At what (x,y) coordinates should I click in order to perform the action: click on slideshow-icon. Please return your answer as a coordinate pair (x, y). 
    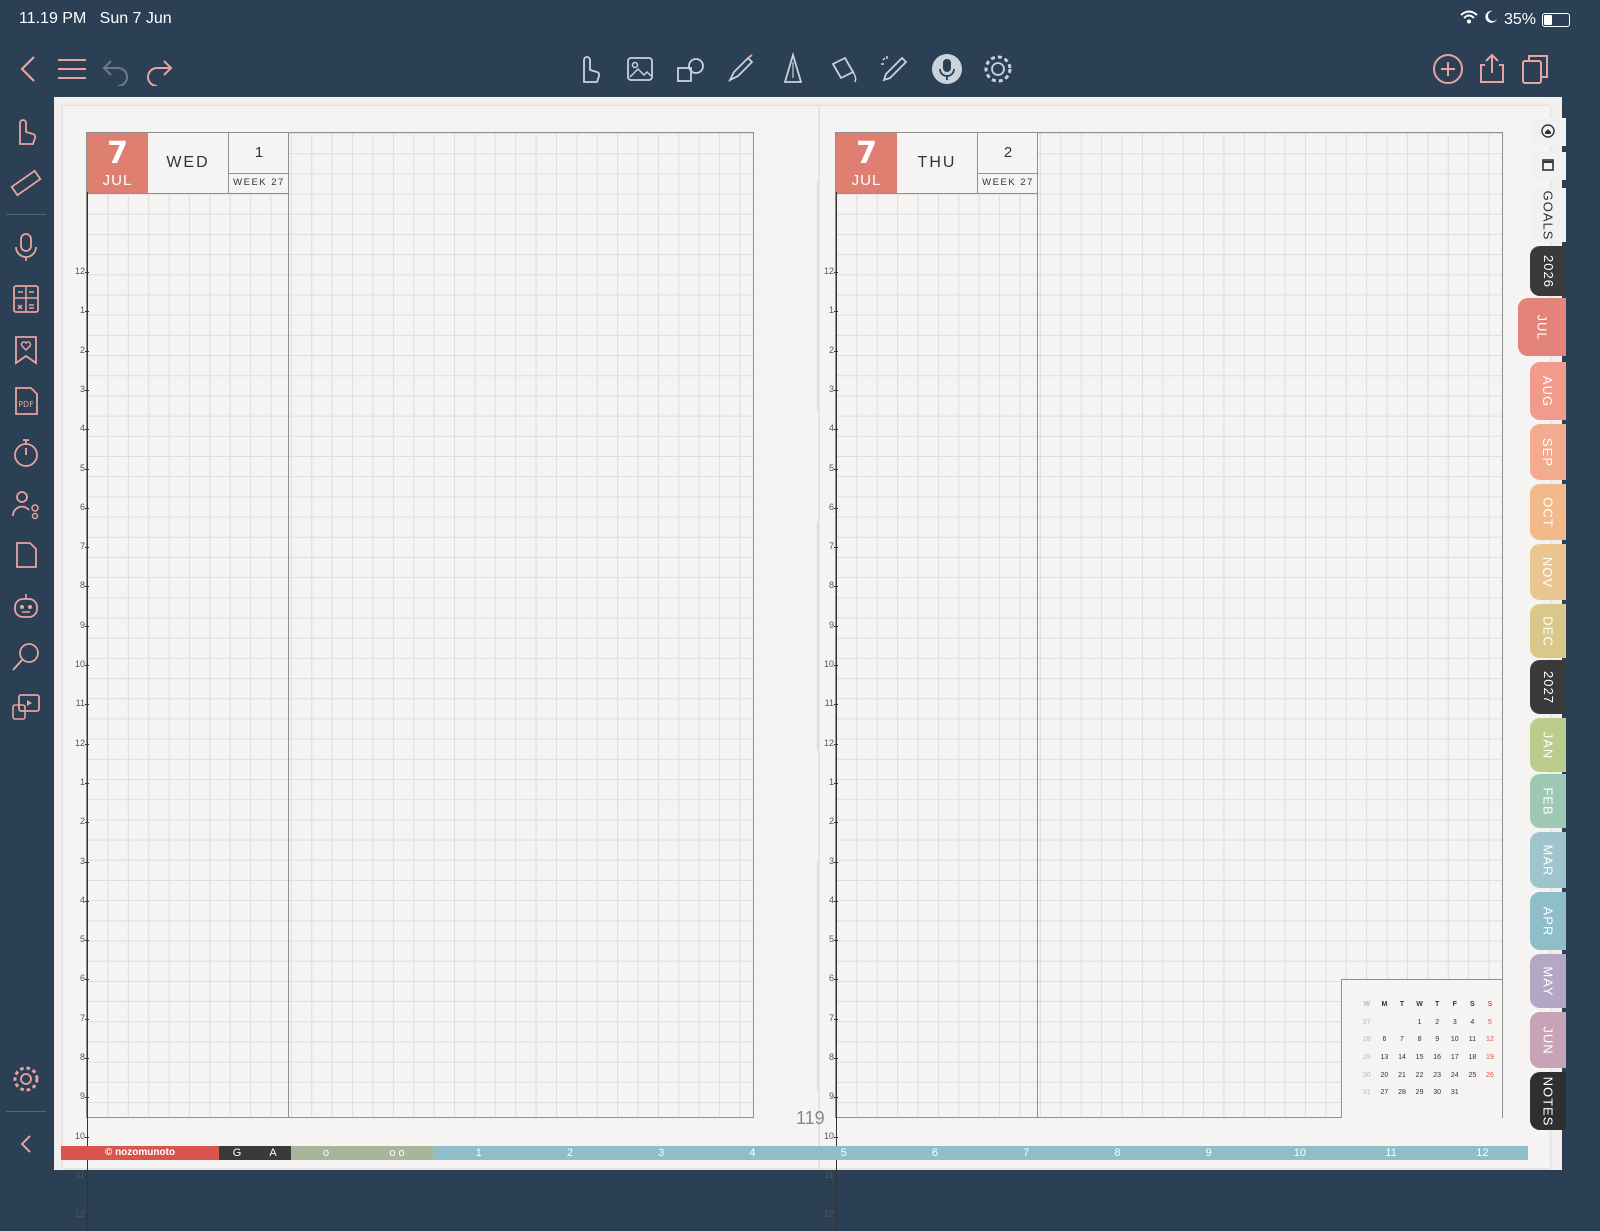
    Looking at the image, I should click on (26, 707).